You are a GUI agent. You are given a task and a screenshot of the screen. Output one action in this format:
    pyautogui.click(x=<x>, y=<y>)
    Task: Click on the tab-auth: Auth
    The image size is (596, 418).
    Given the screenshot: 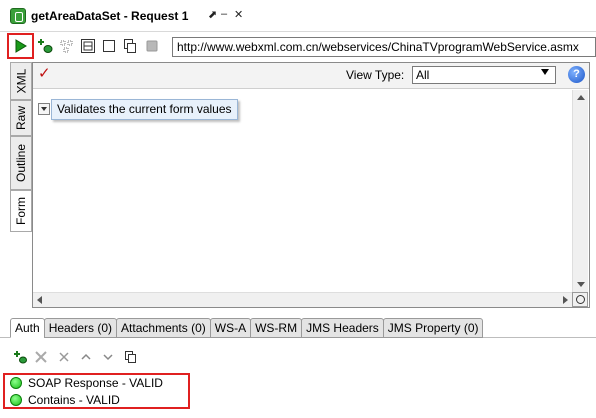 What is the action you would take?
    pyautogui.click(x=27, y=328)
    